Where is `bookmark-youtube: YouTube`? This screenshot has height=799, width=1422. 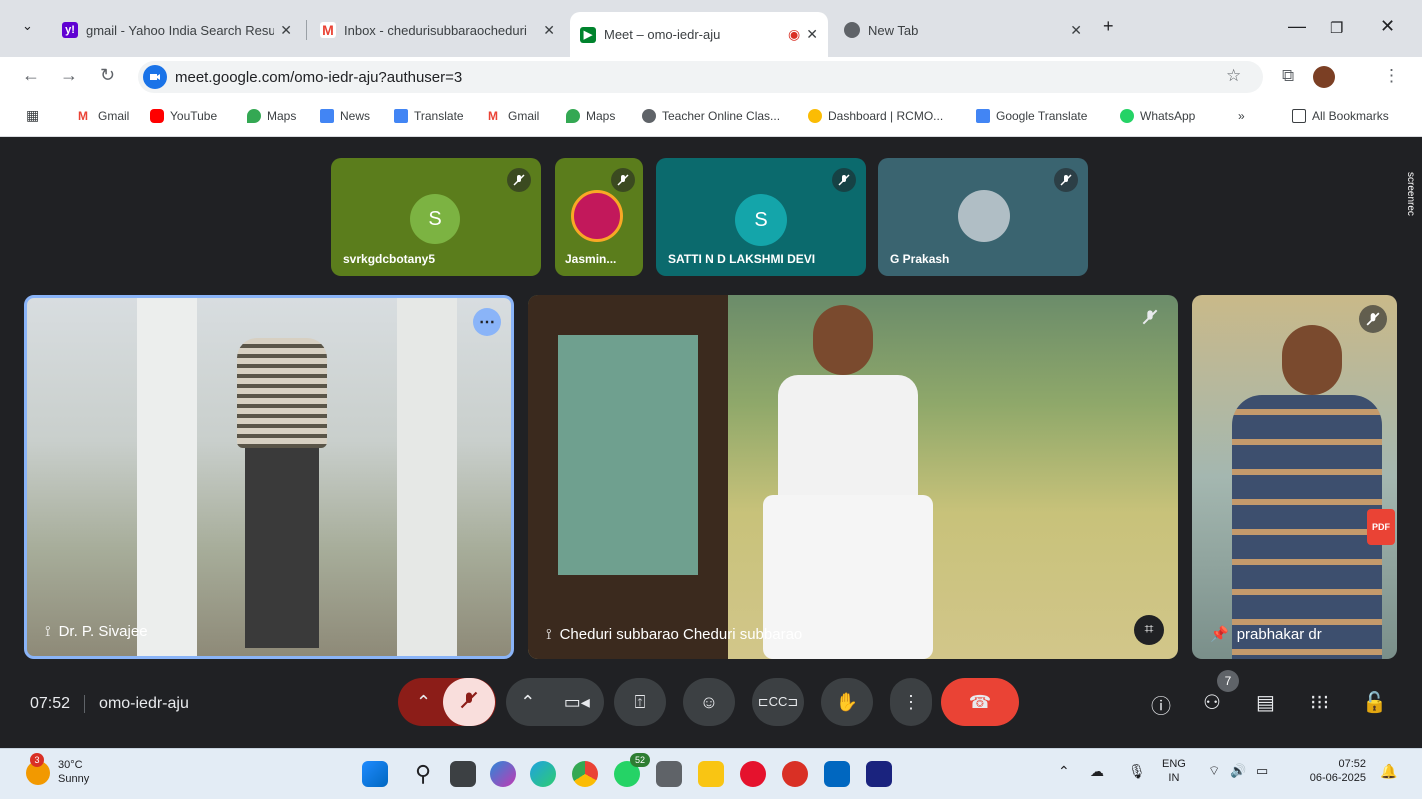
bookmark-youtube: YouTube is located at coordinates (183, 116).